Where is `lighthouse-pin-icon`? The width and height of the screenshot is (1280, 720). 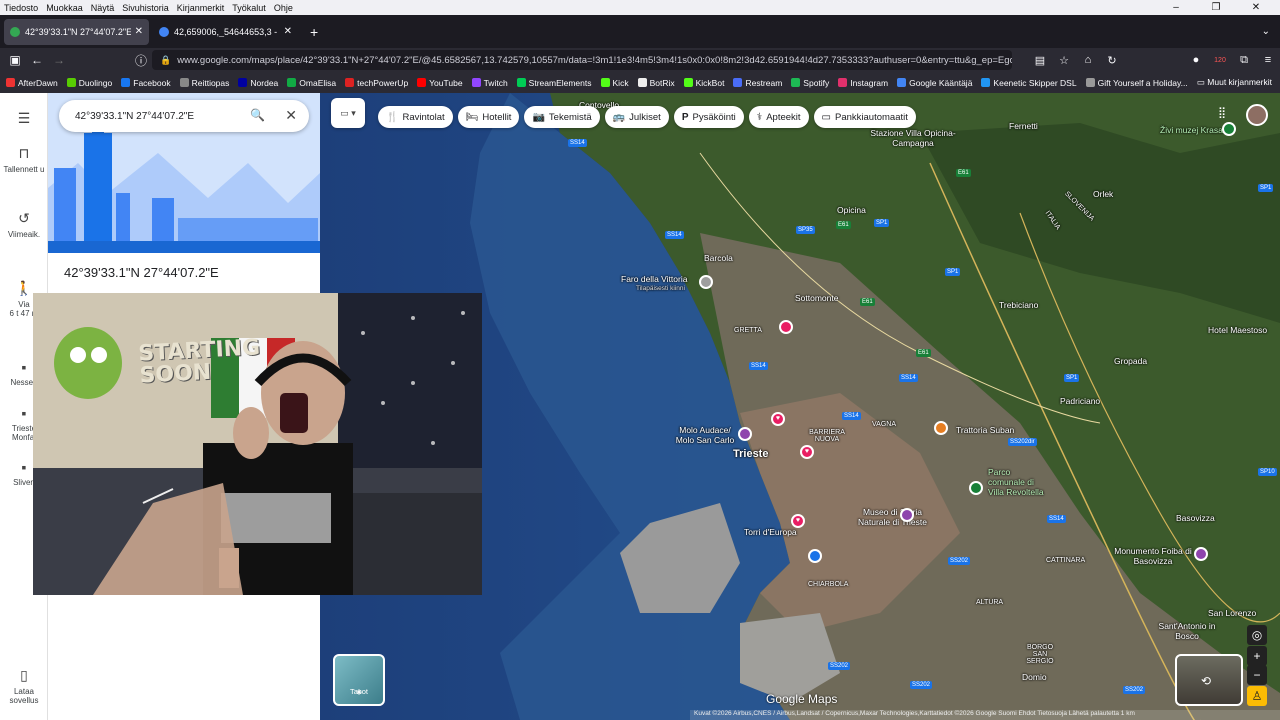
lighthouse-pin-icon is located at coordinates (706, 282).